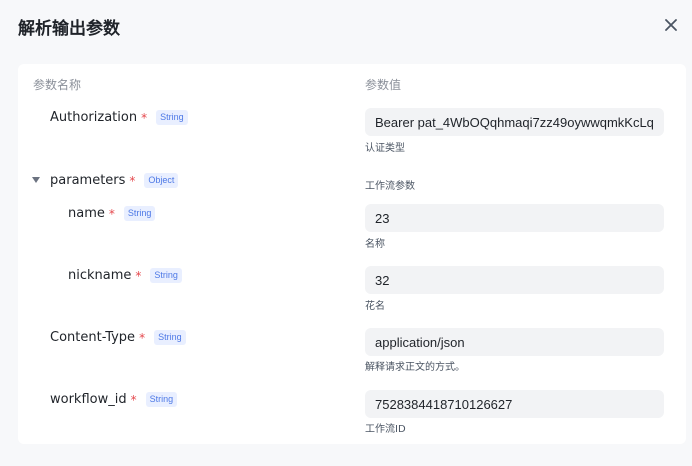  I want to click on param-description: 解释请求正文的方式。, so click(415, 367).